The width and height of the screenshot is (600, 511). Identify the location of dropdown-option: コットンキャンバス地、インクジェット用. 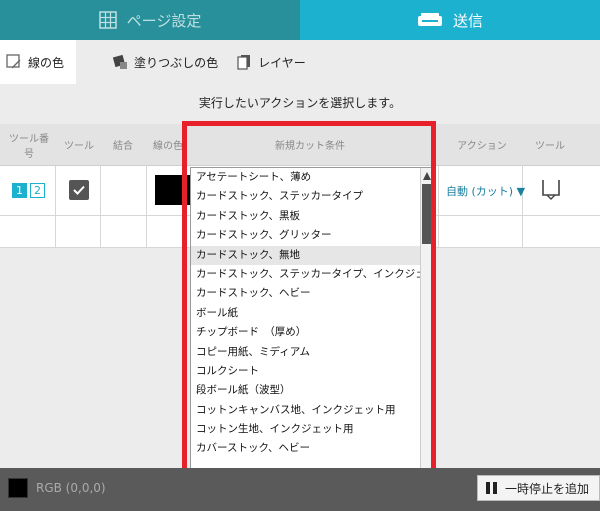
(306, 410).